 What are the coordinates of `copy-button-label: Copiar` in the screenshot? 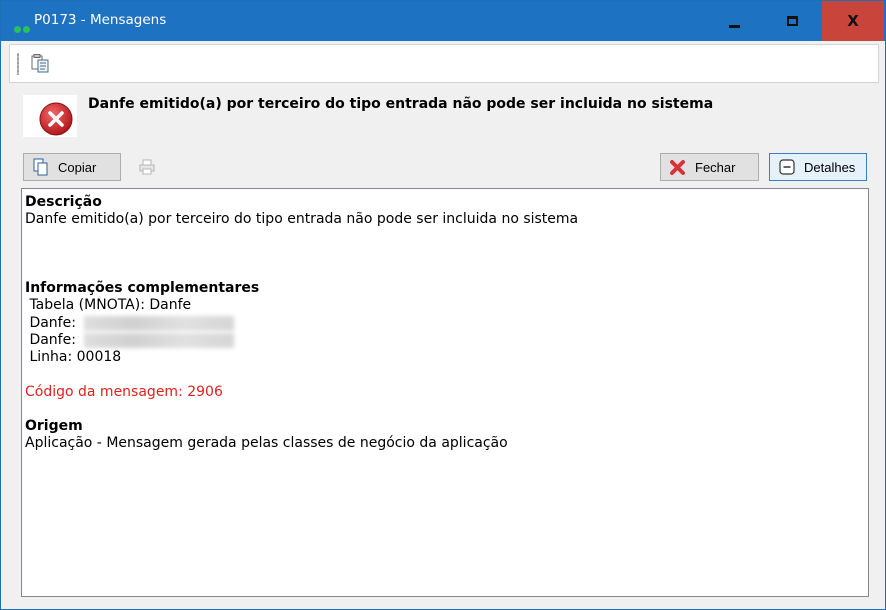 It's located at (77, 167).